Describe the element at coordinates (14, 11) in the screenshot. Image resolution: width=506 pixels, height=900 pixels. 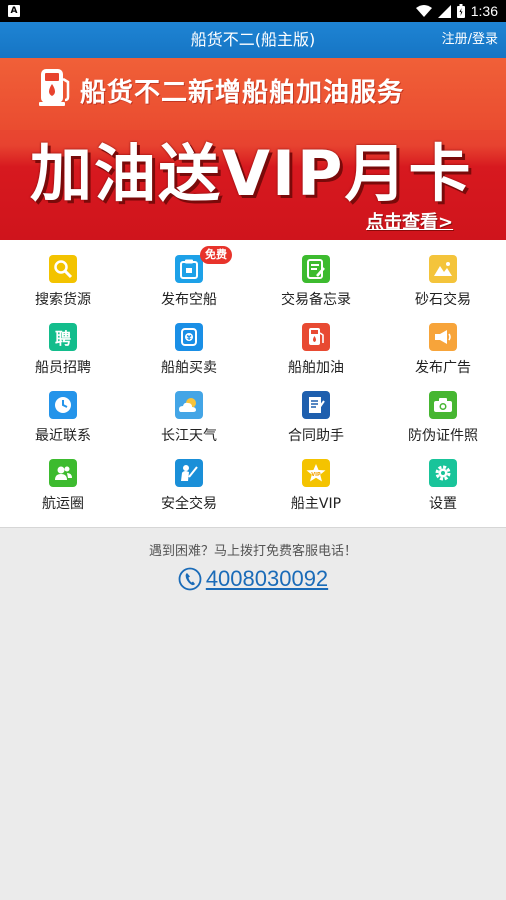
I see `notification-icon: A` at that location.